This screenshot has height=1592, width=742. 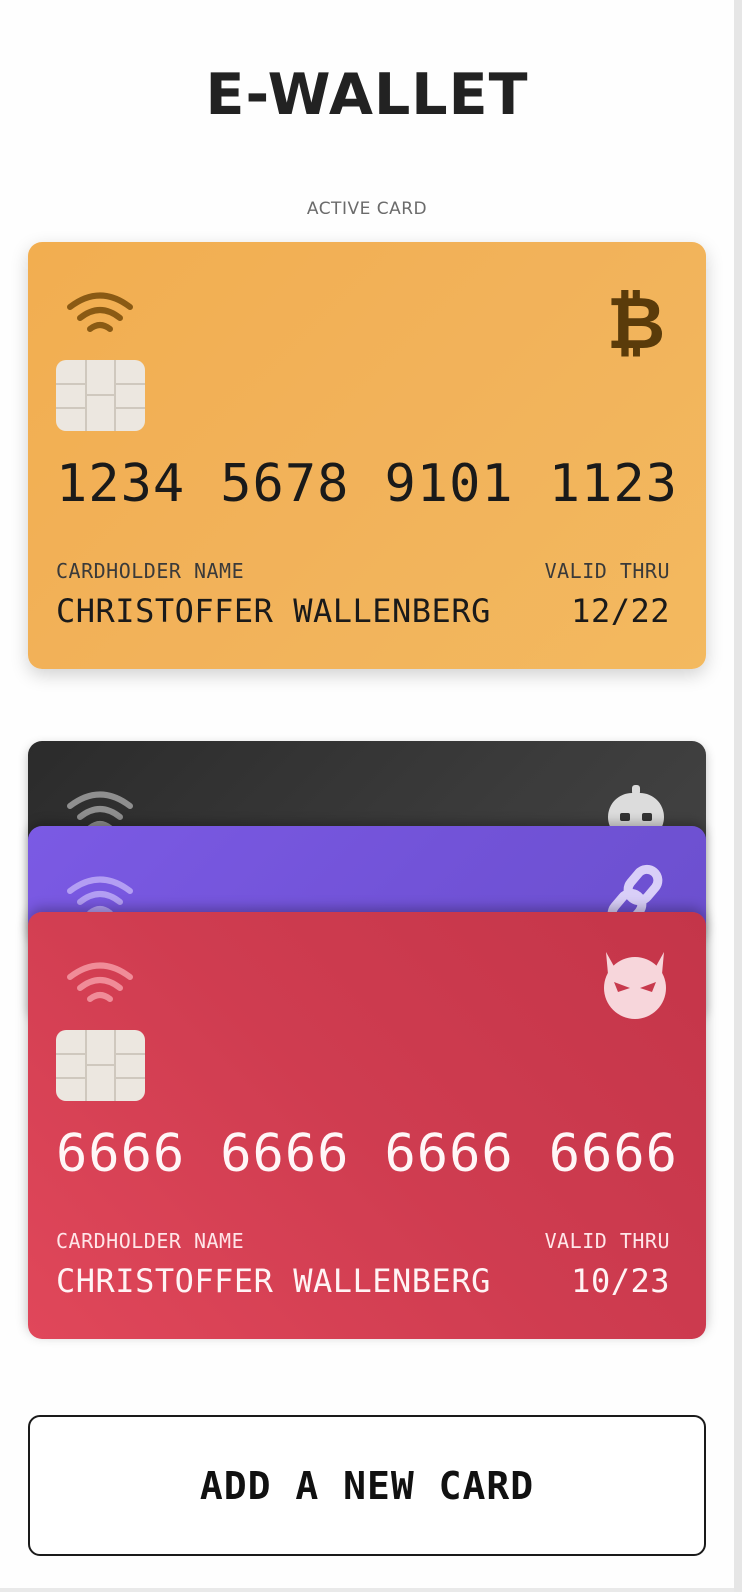 I want to click on page-title: E-WALLET, so click(x=367, y=95).